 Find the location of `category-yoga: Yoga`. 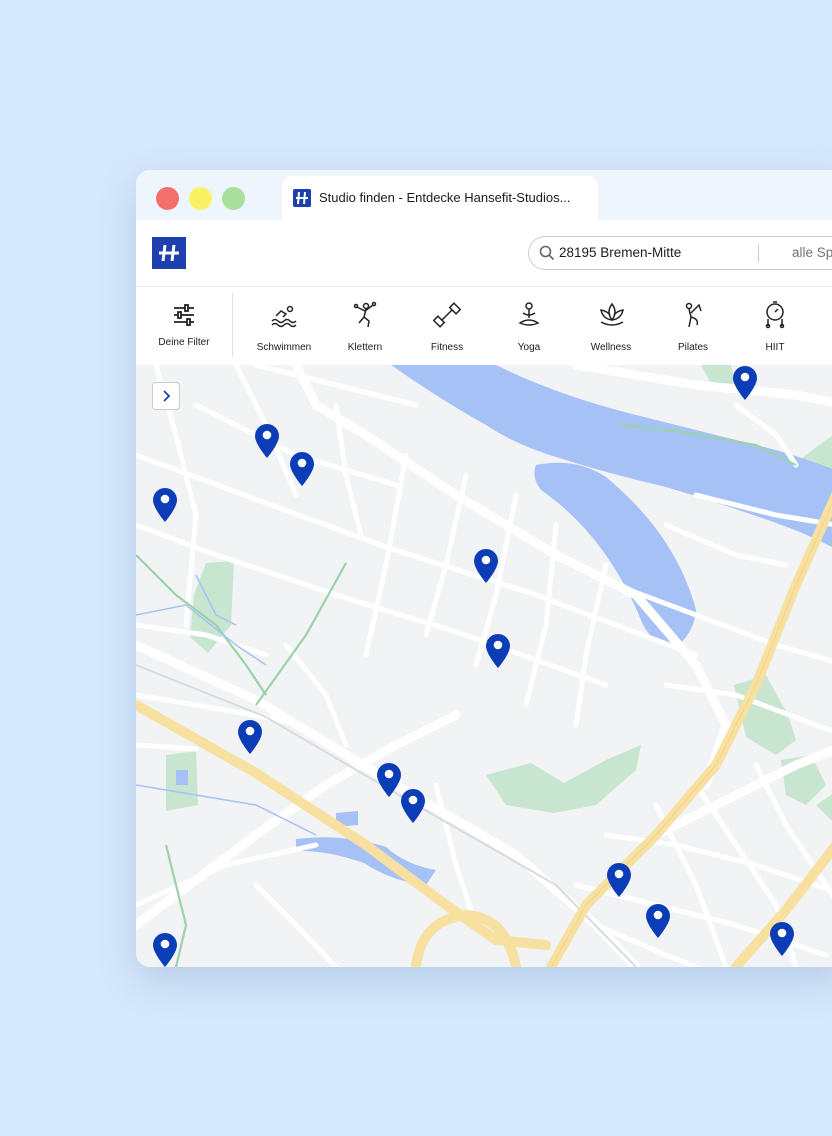

category-yoga: Yoga is located at coordinates (529, 326).